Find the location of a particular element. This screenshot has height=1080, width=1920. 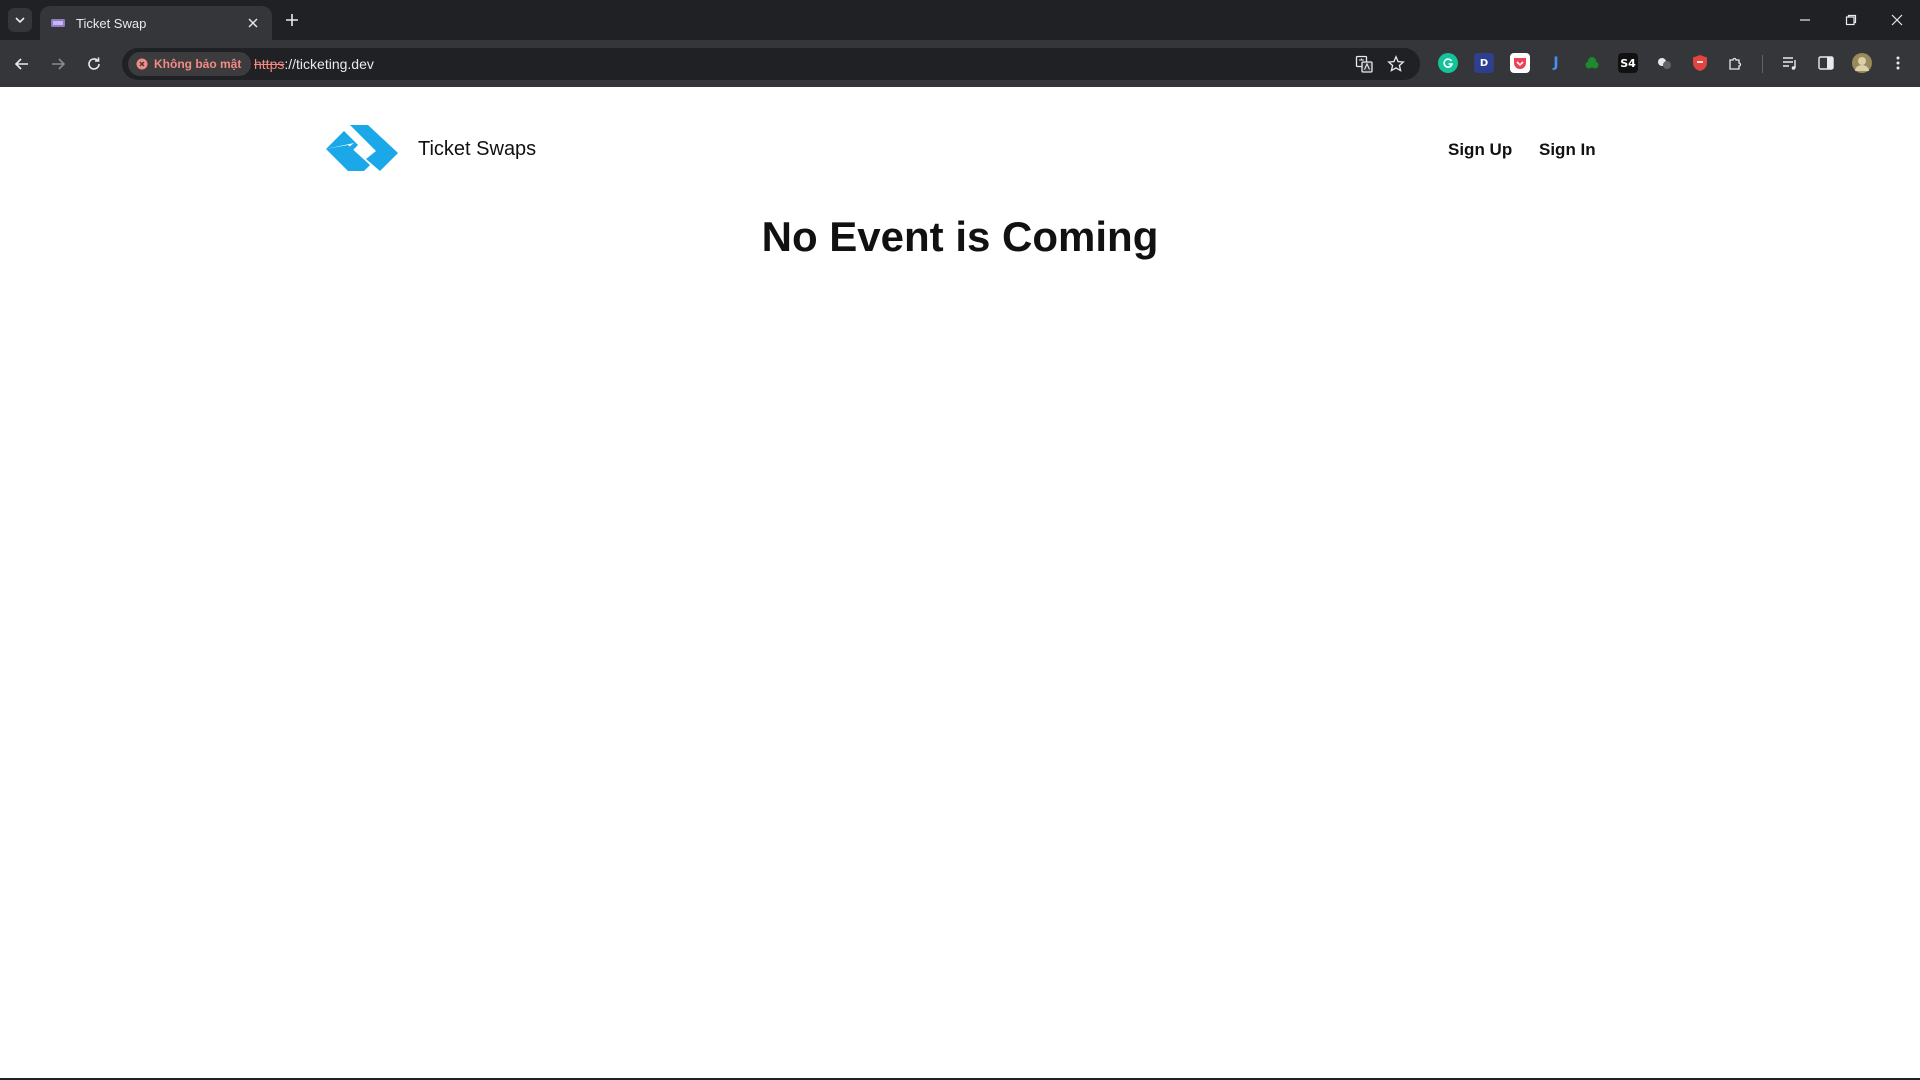

reload-button is located at coordinates (94, 64).